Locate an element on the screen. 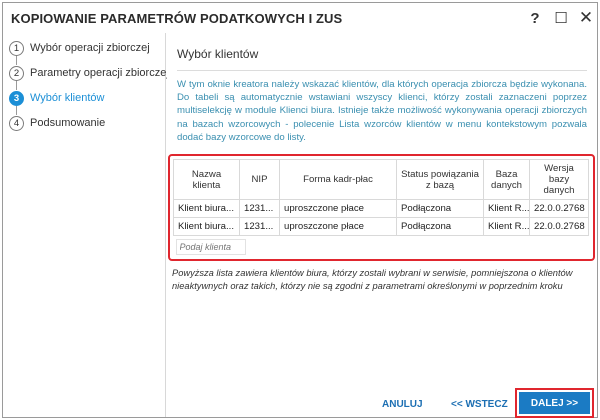  step-4: 4 Podsumowanie is located at coordinates (57, 123).